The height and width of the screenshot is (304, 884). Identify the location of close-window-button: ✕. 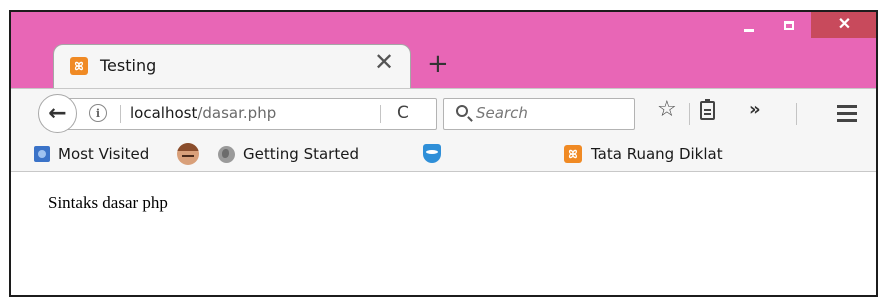
(843, 25).